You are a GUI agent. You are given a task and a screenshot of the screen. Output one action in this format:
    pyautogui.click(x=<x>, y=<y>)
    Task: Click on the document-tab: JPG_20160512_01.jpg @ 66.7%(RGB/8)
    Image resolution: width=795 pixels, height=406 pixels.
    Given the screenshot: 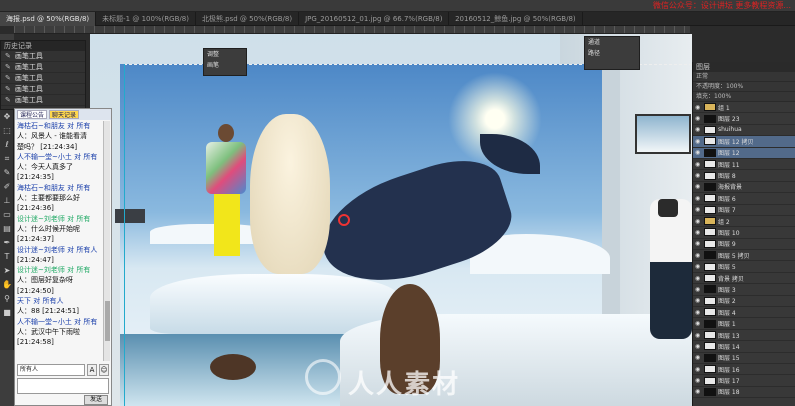 What is the action you would take?
    pyautogui.click(x=374, y=19)
    